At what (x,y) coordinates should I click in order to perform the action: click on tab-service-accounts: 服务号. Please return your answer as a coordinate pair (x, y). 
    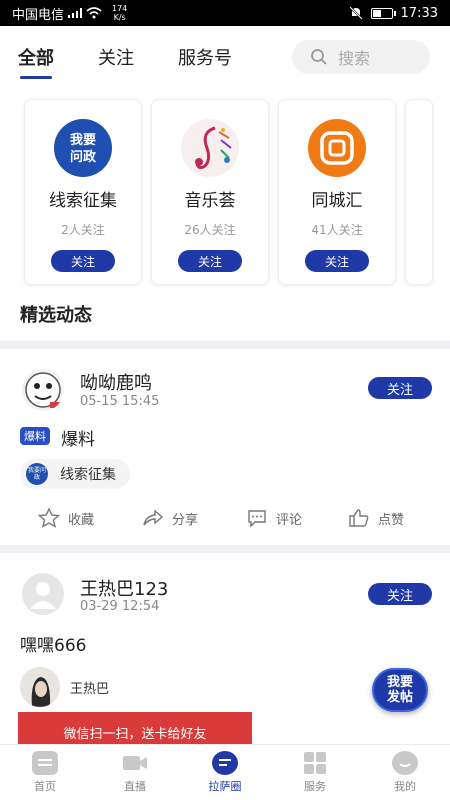
    Looking at the image, I should click on (205, 57).